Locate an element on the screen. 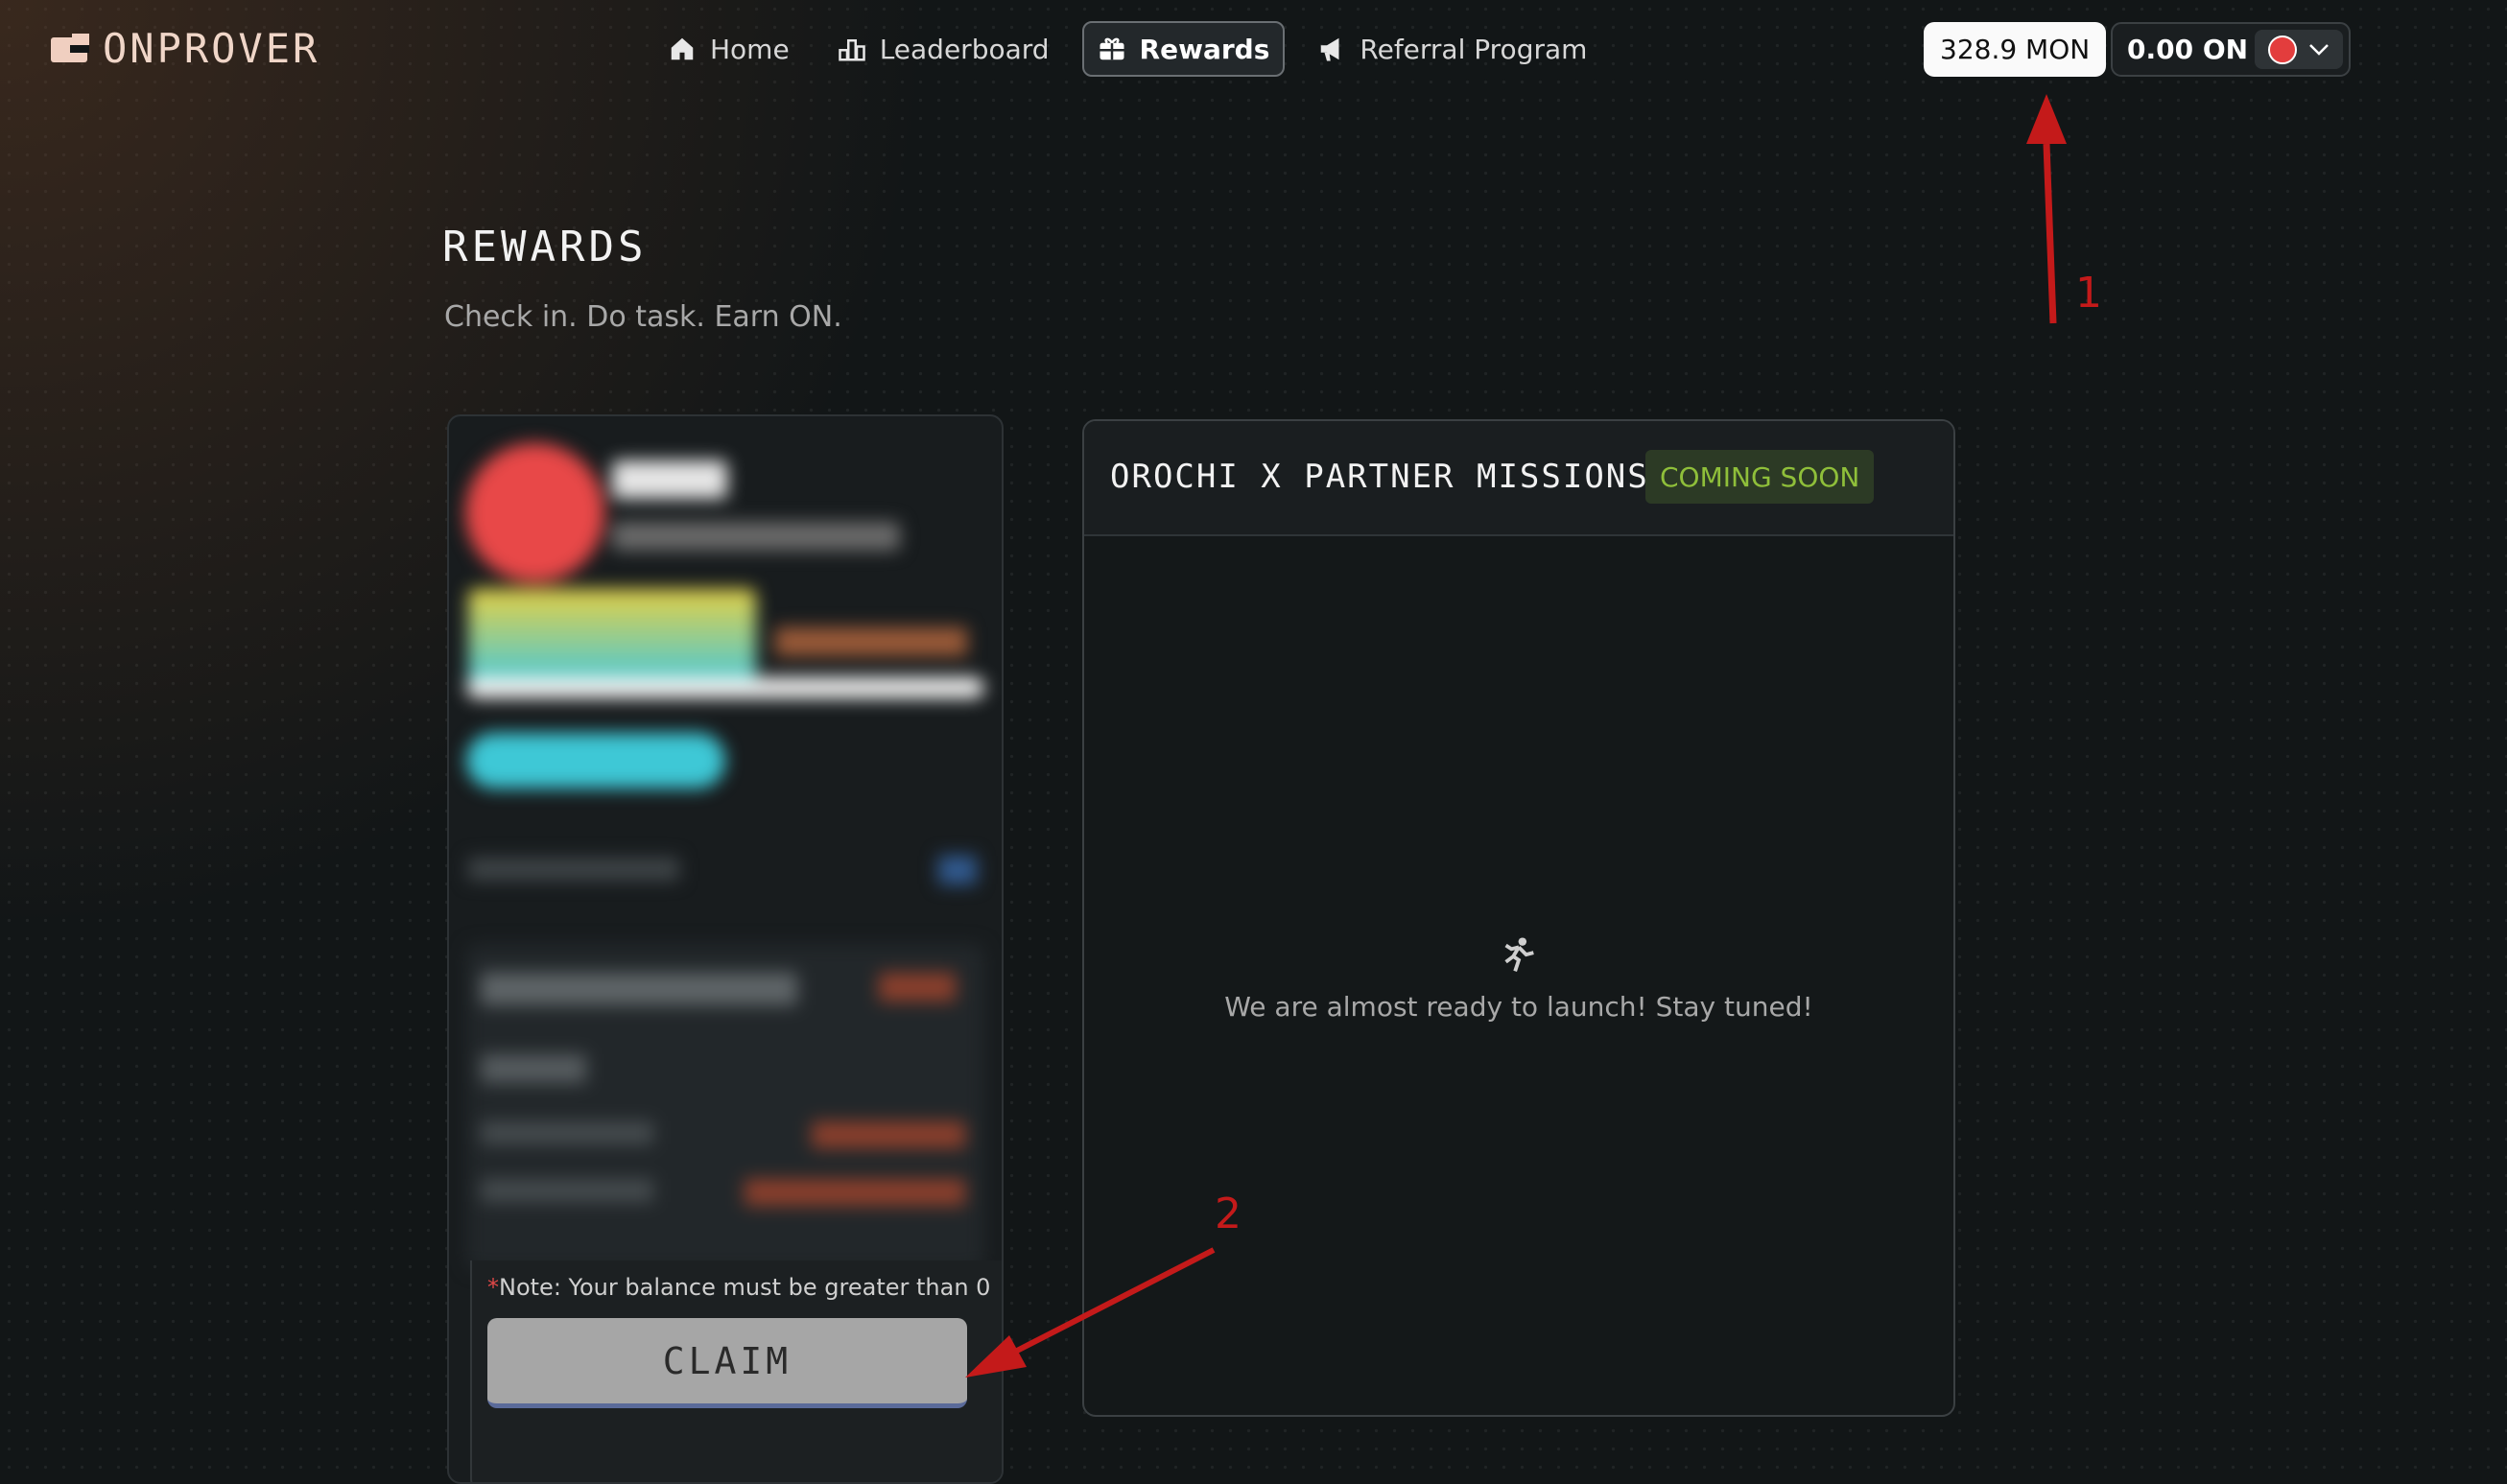  nav-leaderboard-label: Leaderboard is located at coordinates (965, 49).